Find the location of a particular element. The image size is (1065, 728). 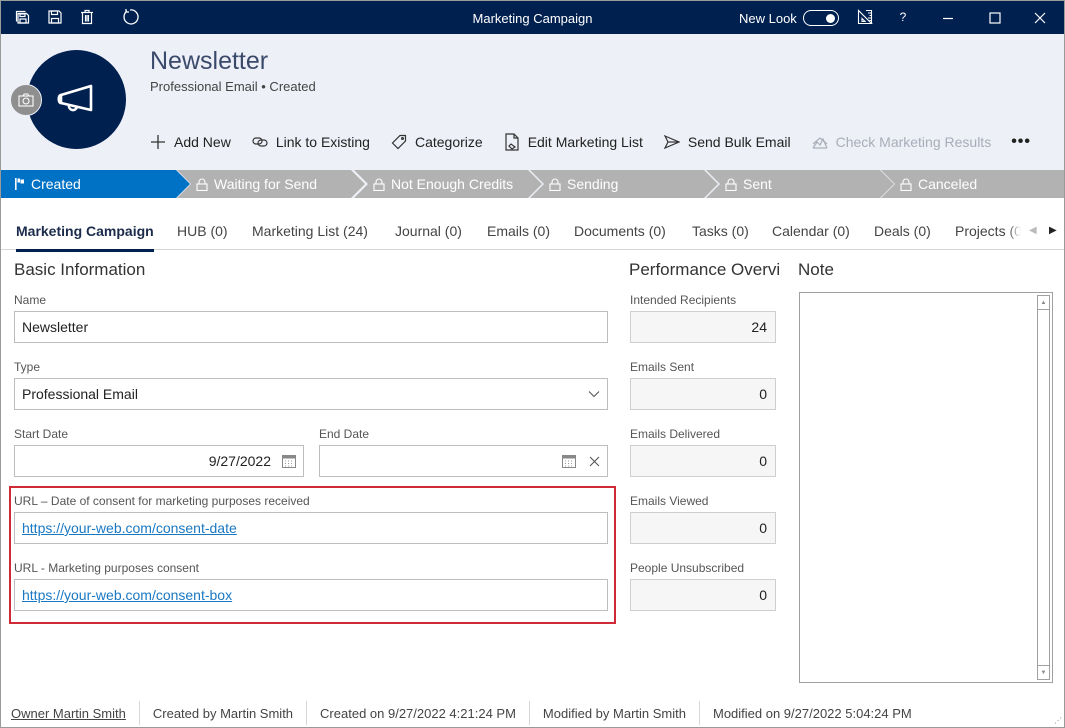

stage-canceled: Canceled is located at coordinates (971, 184).